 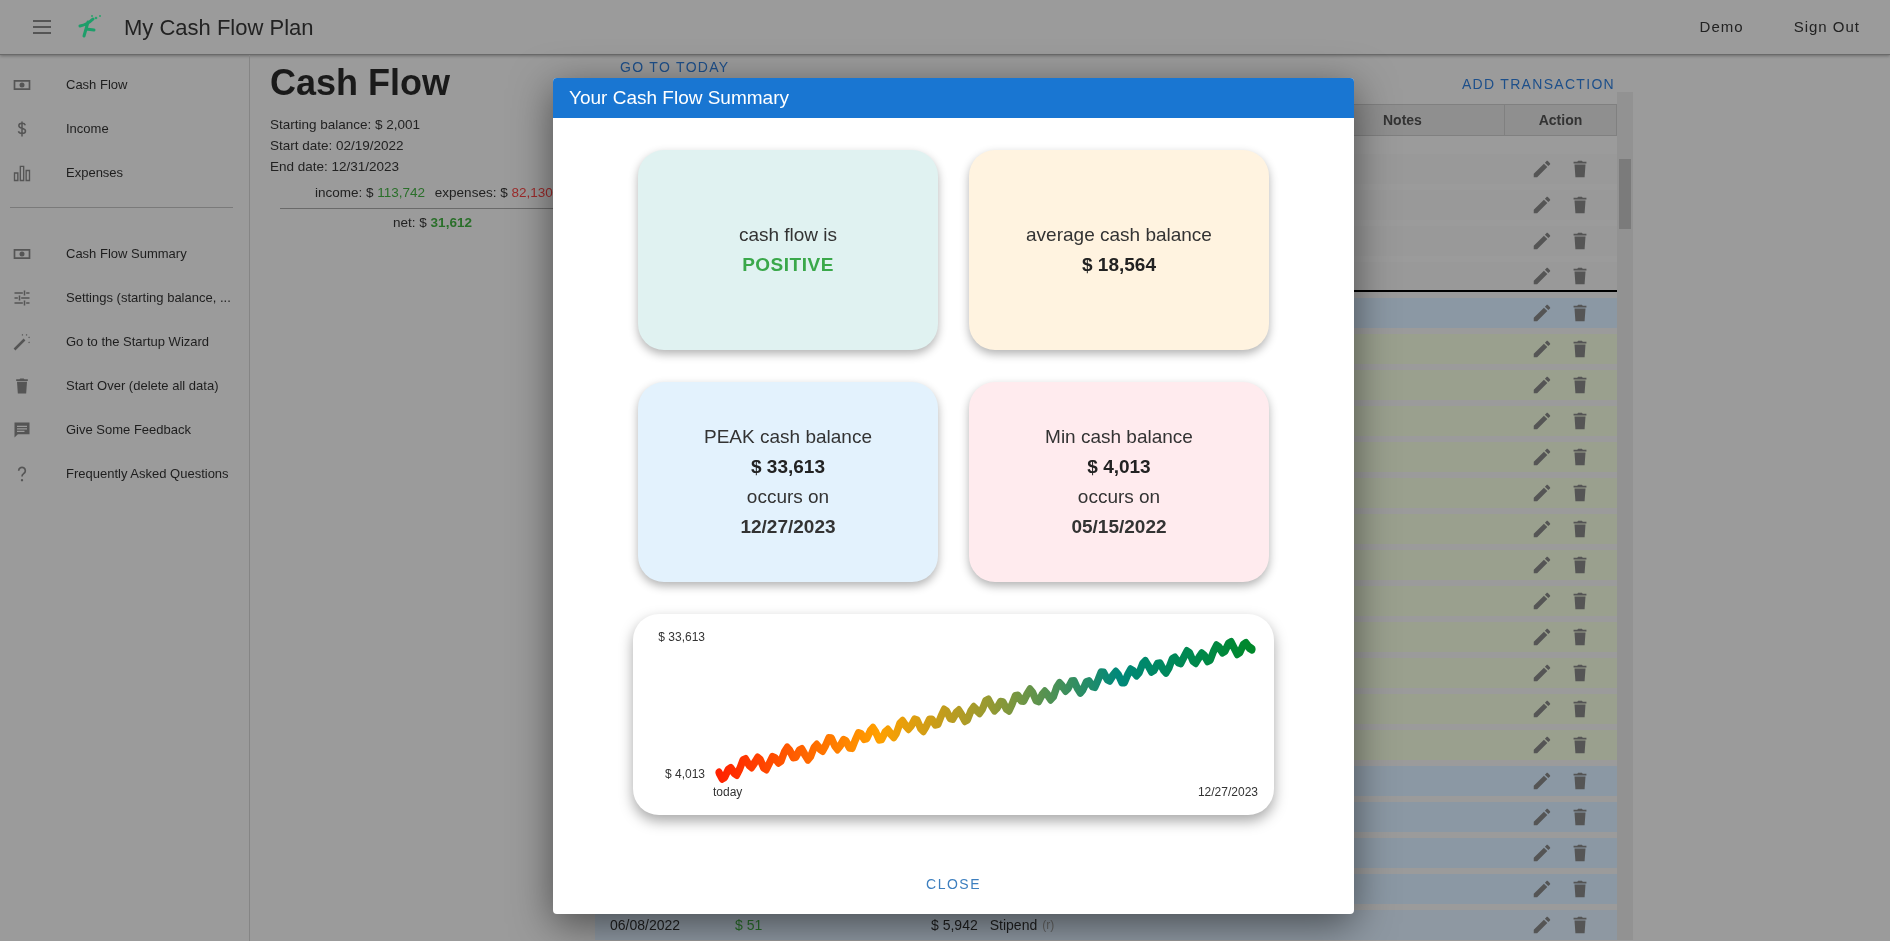 I want to click on axis-label: 12/27/2023, so click(x=1227, y=792).